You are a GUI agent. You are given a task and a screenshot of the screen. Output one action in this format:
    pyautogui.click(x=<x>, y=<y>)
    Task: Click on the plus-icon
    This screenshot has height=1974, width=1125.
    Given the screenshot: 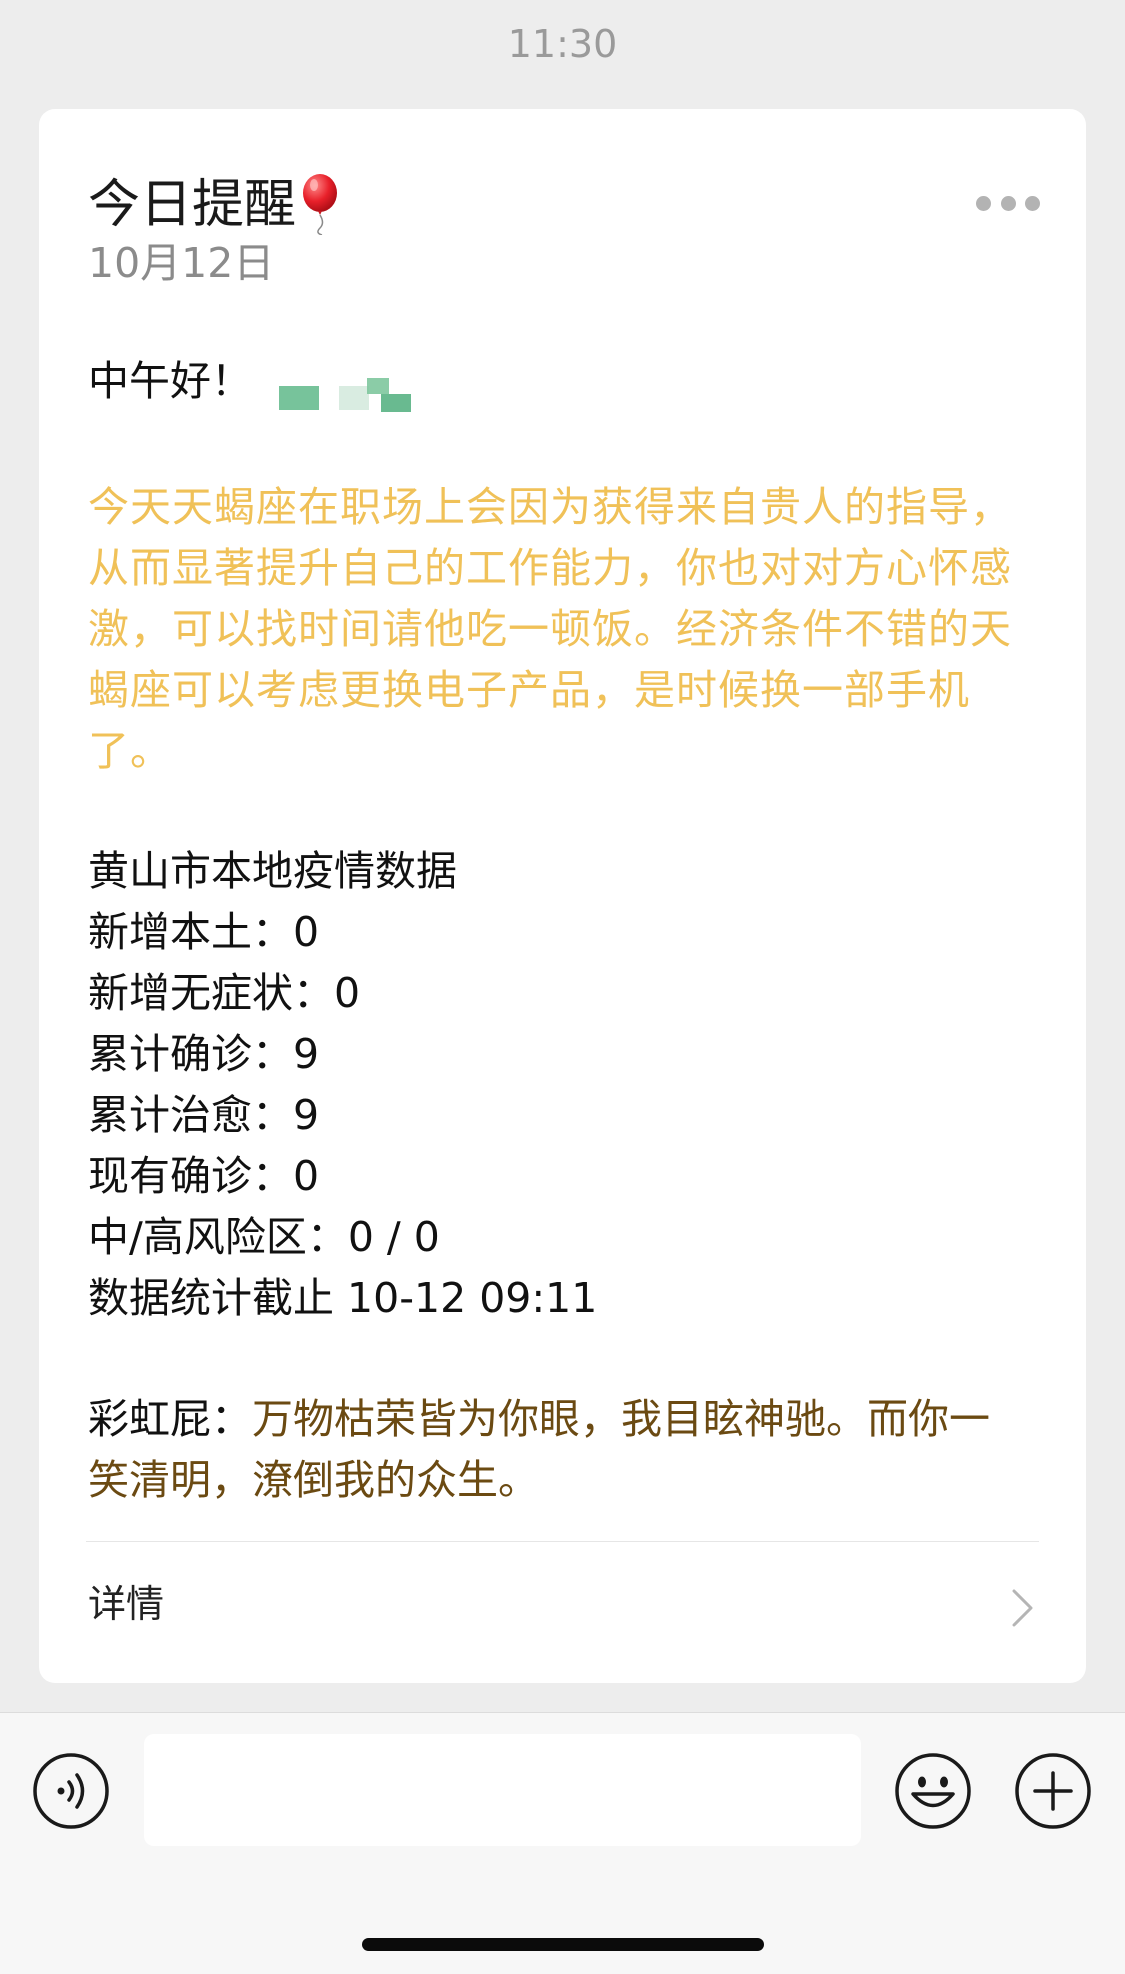 What is the action you would take?
    pyautogui.click(x=1053, y=1791)
    